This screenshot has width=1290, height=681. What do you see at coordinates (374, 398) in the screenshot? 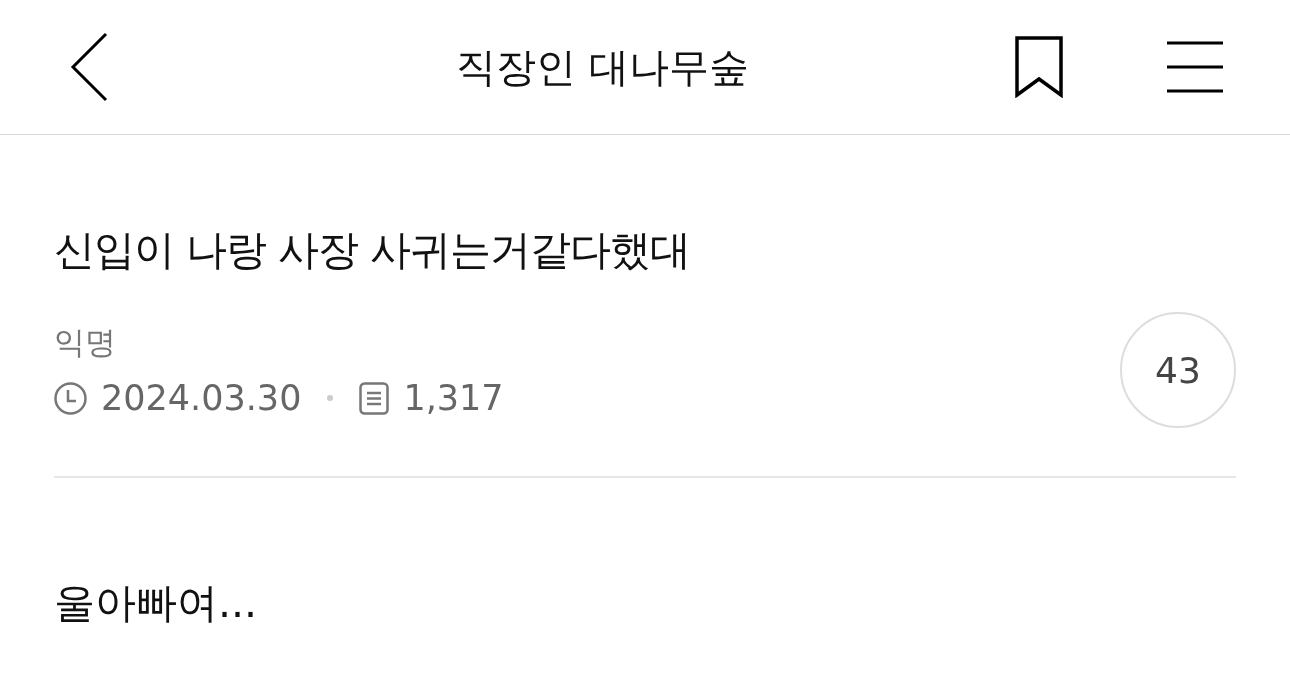
I see `document-icon` at bounding box center [374, 398].